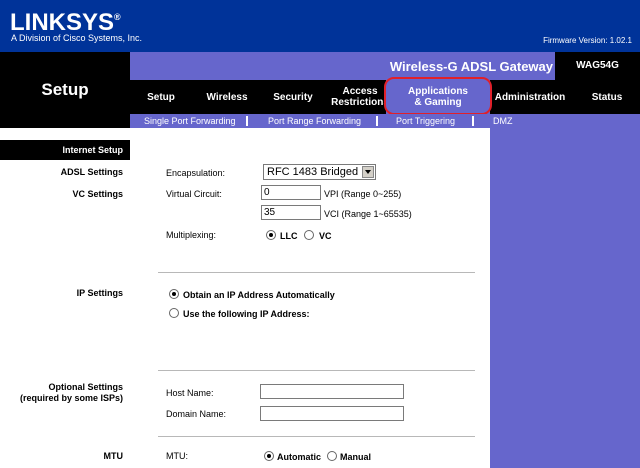  I want to click on llc-radio, so click(271, 235).